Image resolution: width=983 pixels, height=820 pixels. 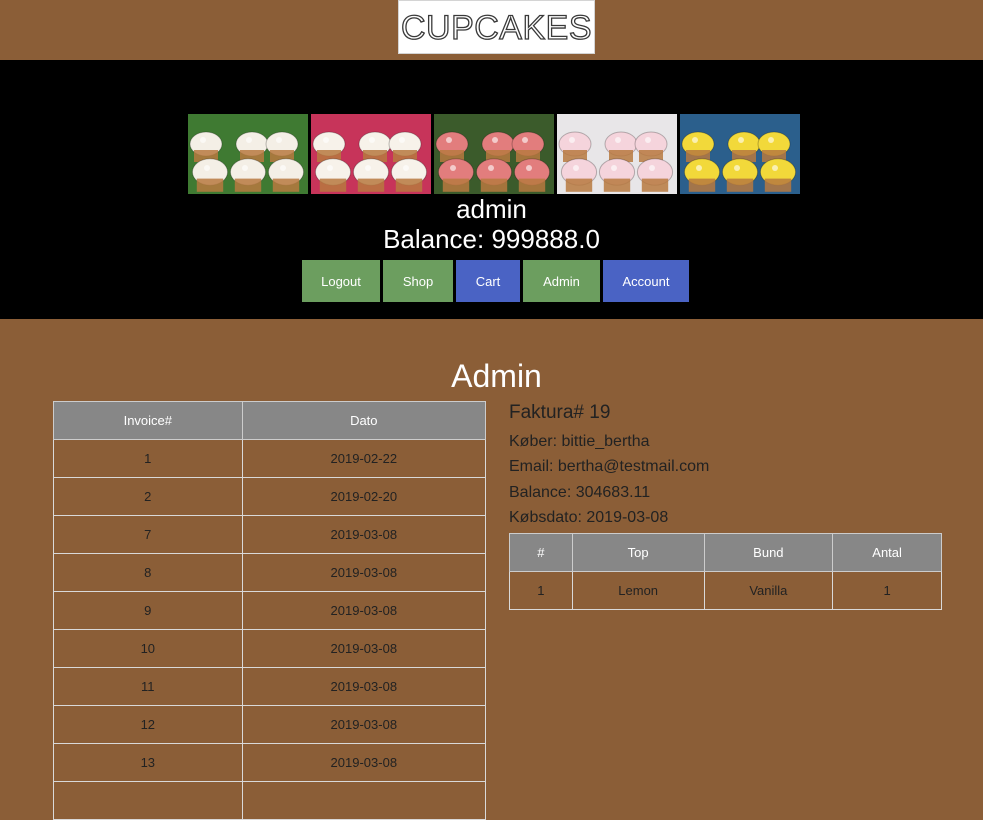 I want to click on invoice-table-header-row: Invoice# Dato, so click(x=270, y=420).